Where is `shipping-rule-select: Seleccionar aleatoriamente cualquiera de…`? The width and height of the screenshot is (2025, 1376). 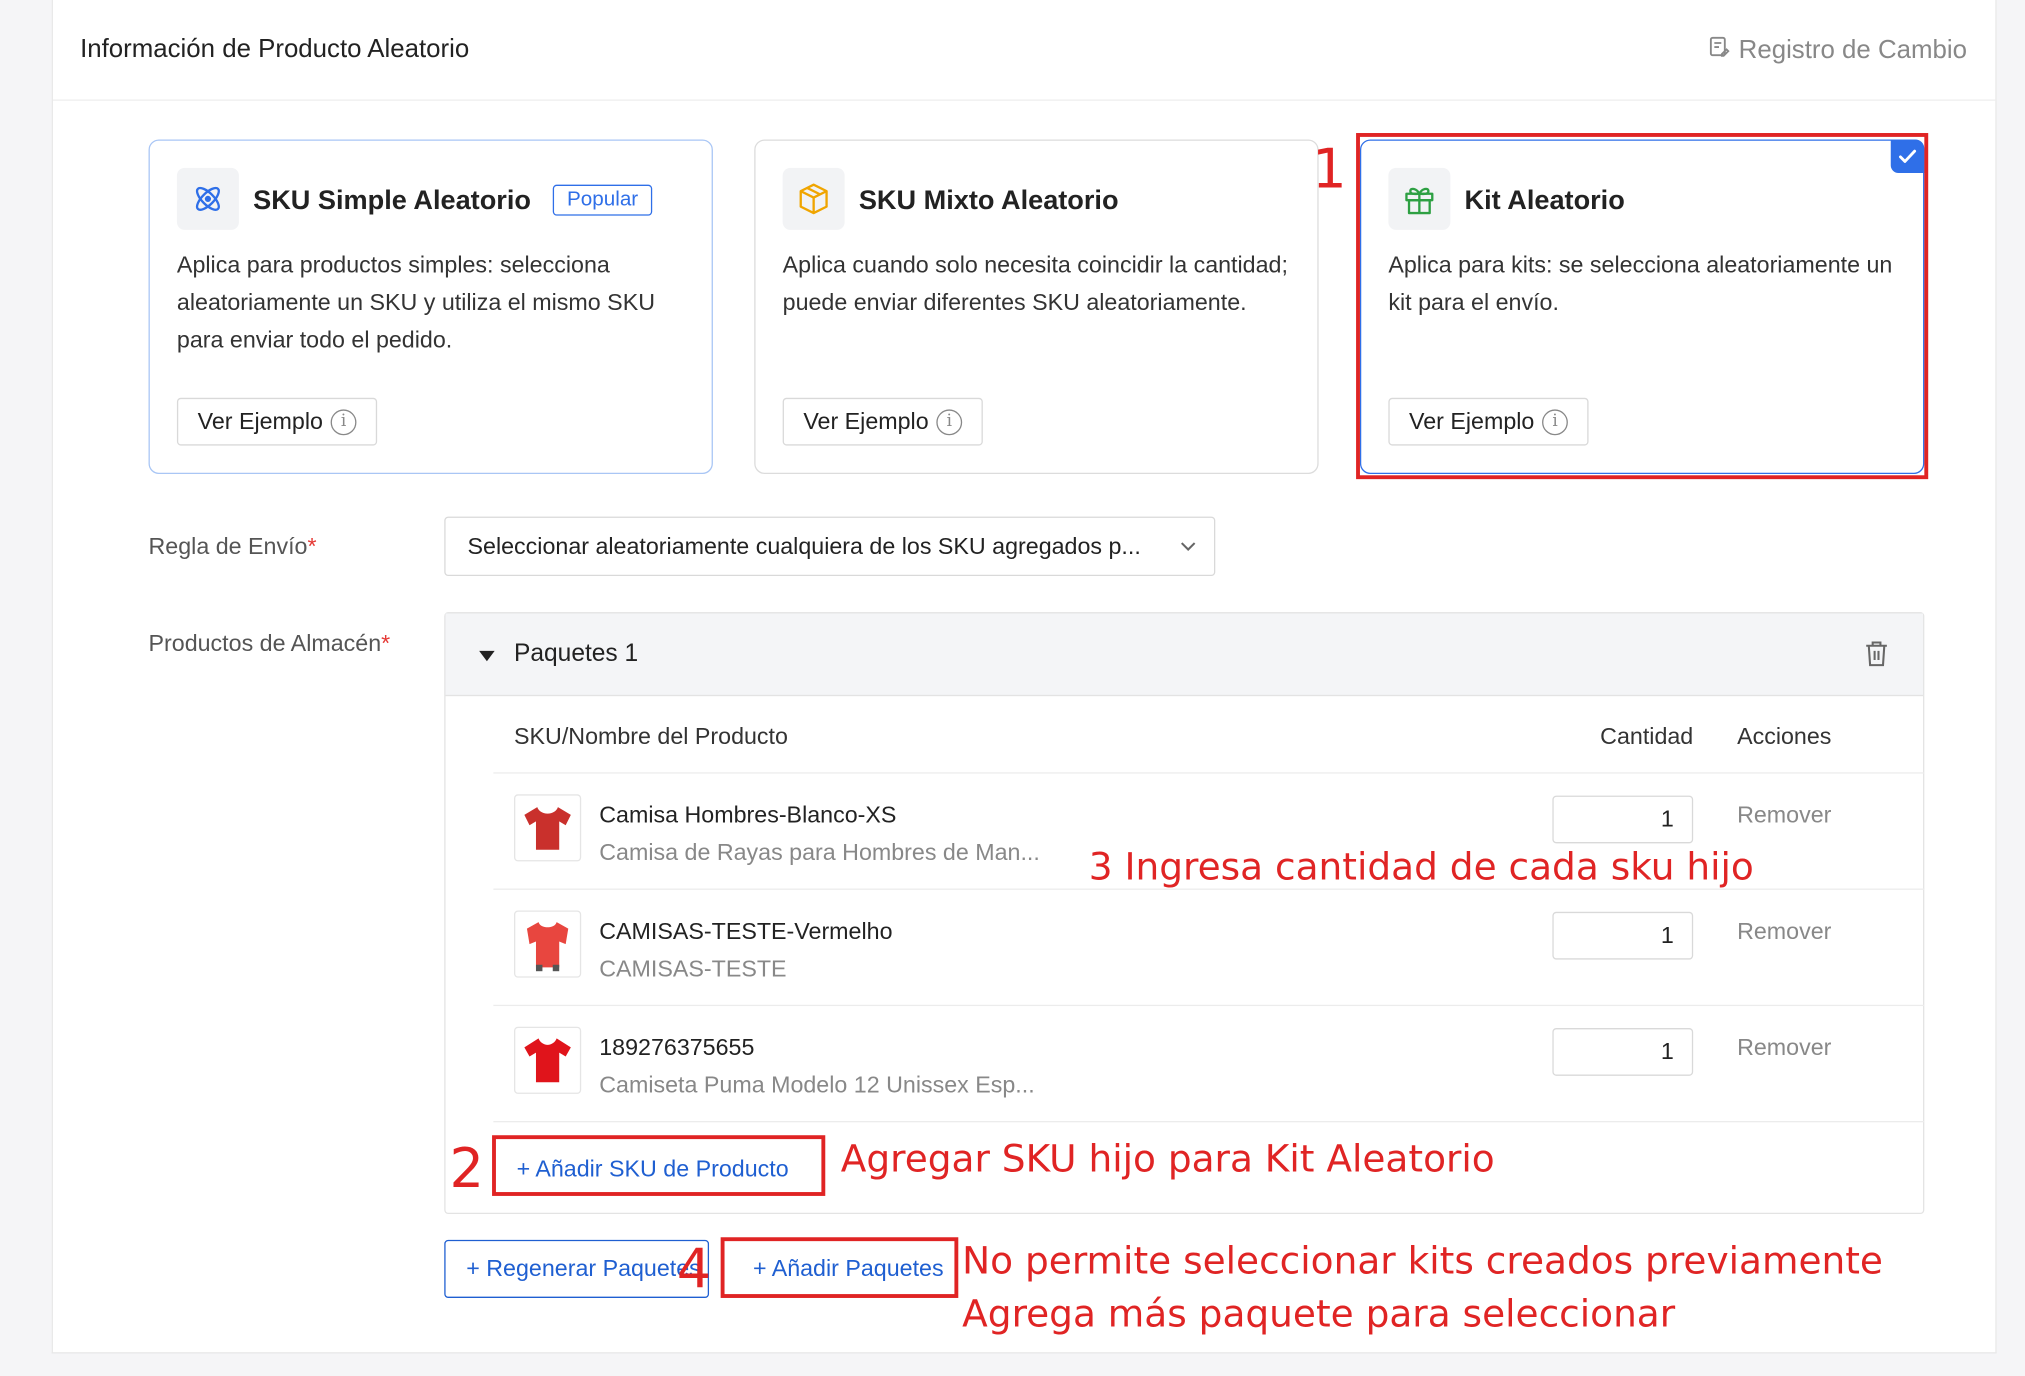 shipping-rule-select: Seleccionar aleatoriamente cualquiera de… is located at coordinates (830, 546).